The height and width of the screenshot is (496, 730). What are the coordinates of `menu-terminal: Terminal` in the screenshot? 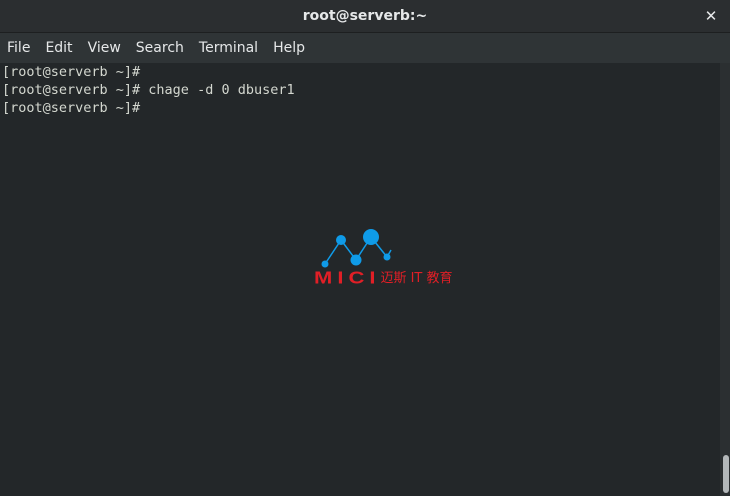 It's located at (229, 48).